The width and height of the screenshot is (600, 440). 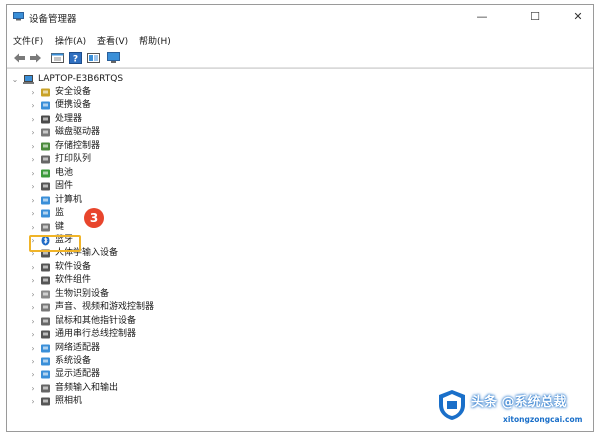 I want to click on tree-item: › 存储控制器, so click(x=177, y=146).